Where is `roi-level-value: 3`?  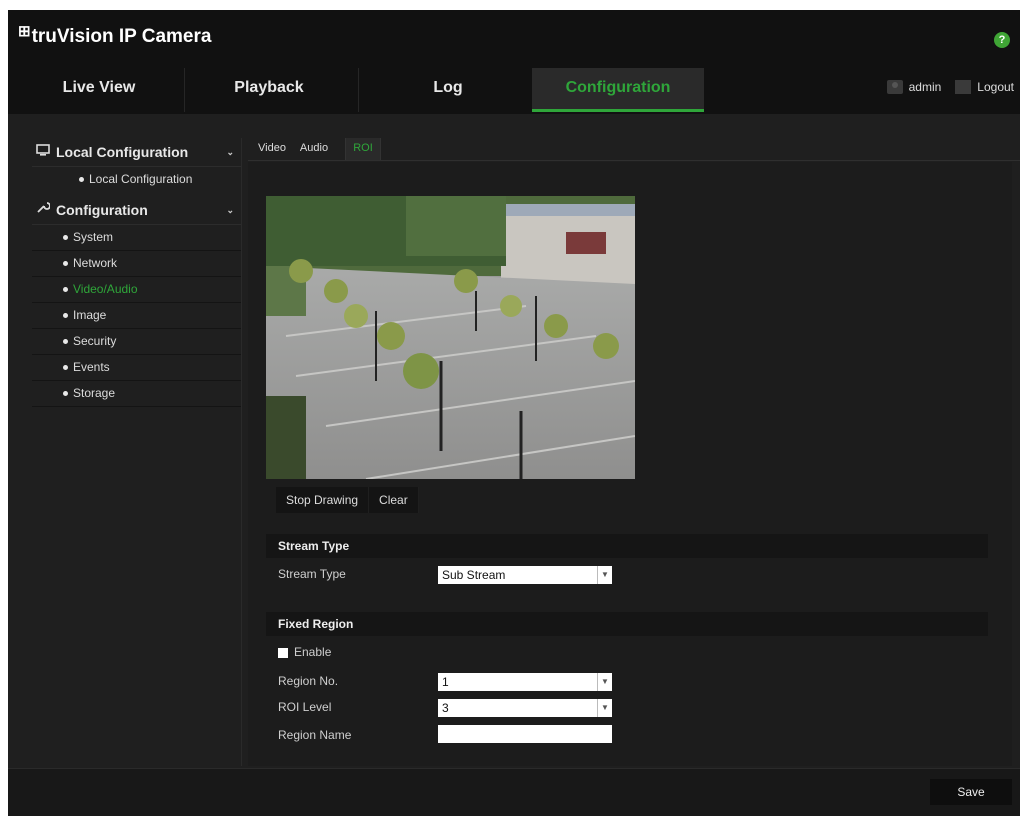
roi-level-value: 3 is located at coordinates (445, 708).